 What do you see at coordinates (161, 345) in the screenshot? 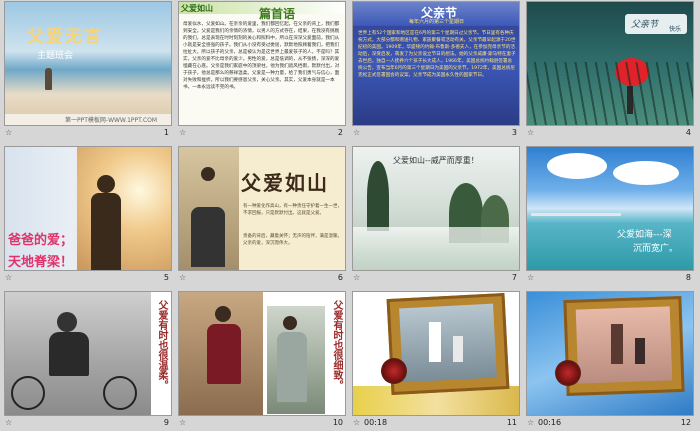
I see `slide-9-caption: 父爱有时也很温柔。` at bounding box center [161, 345].